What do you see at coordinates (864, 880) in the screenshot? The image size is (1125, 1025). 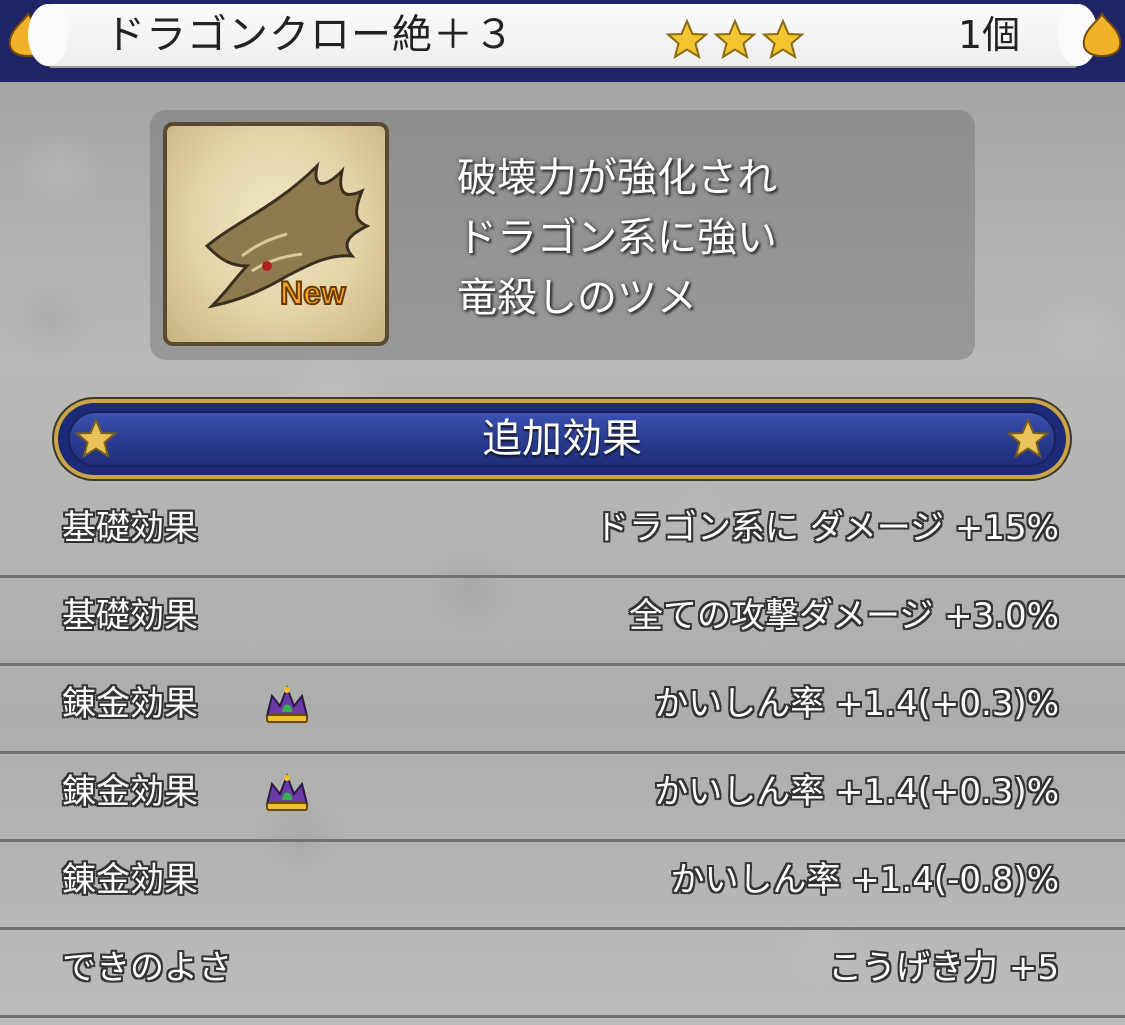 I see `effect-value: かいしん率 +1.4(-0.8)%` at bounding box center [864, 880].